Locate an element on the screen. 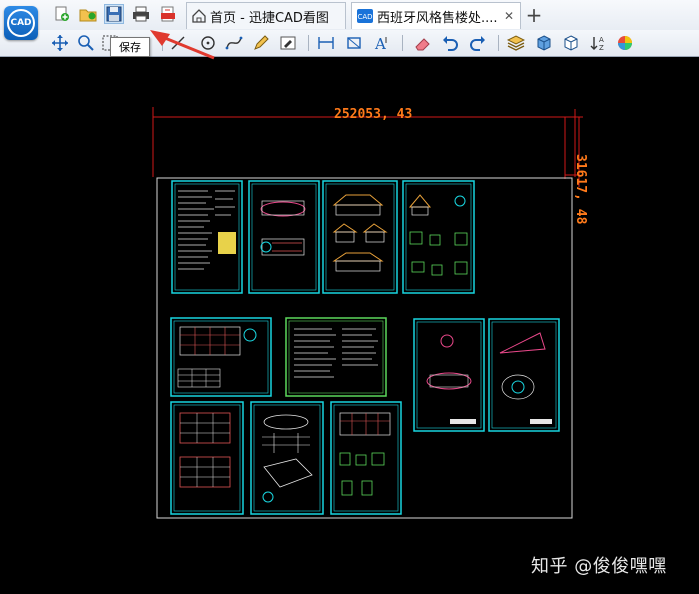  circle-tool-icon is located at coordinates (208, 43).